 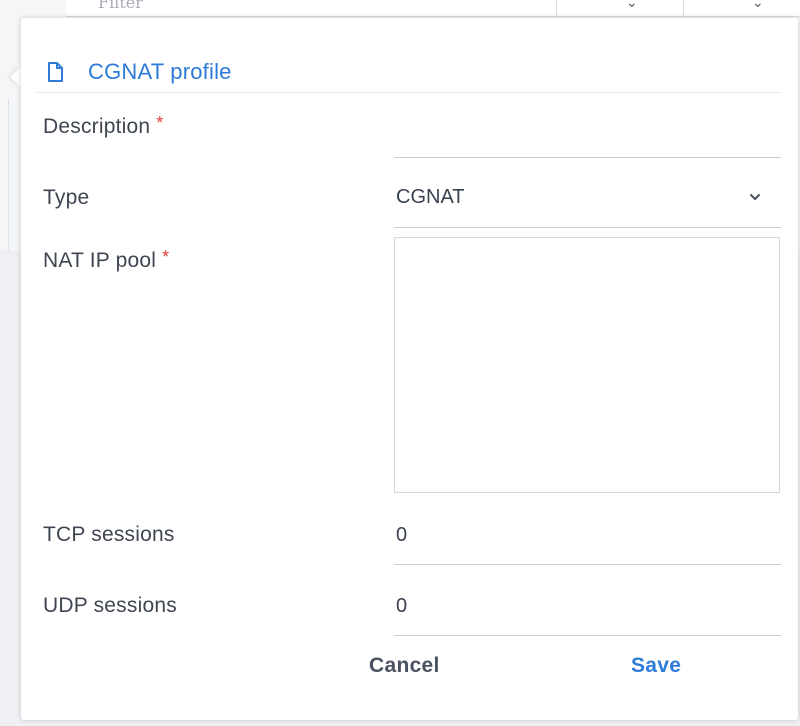 What do you see at coordinates (66, 197) in the screenshot?
I see `type-label: Type` at bounding box center [66, 197].